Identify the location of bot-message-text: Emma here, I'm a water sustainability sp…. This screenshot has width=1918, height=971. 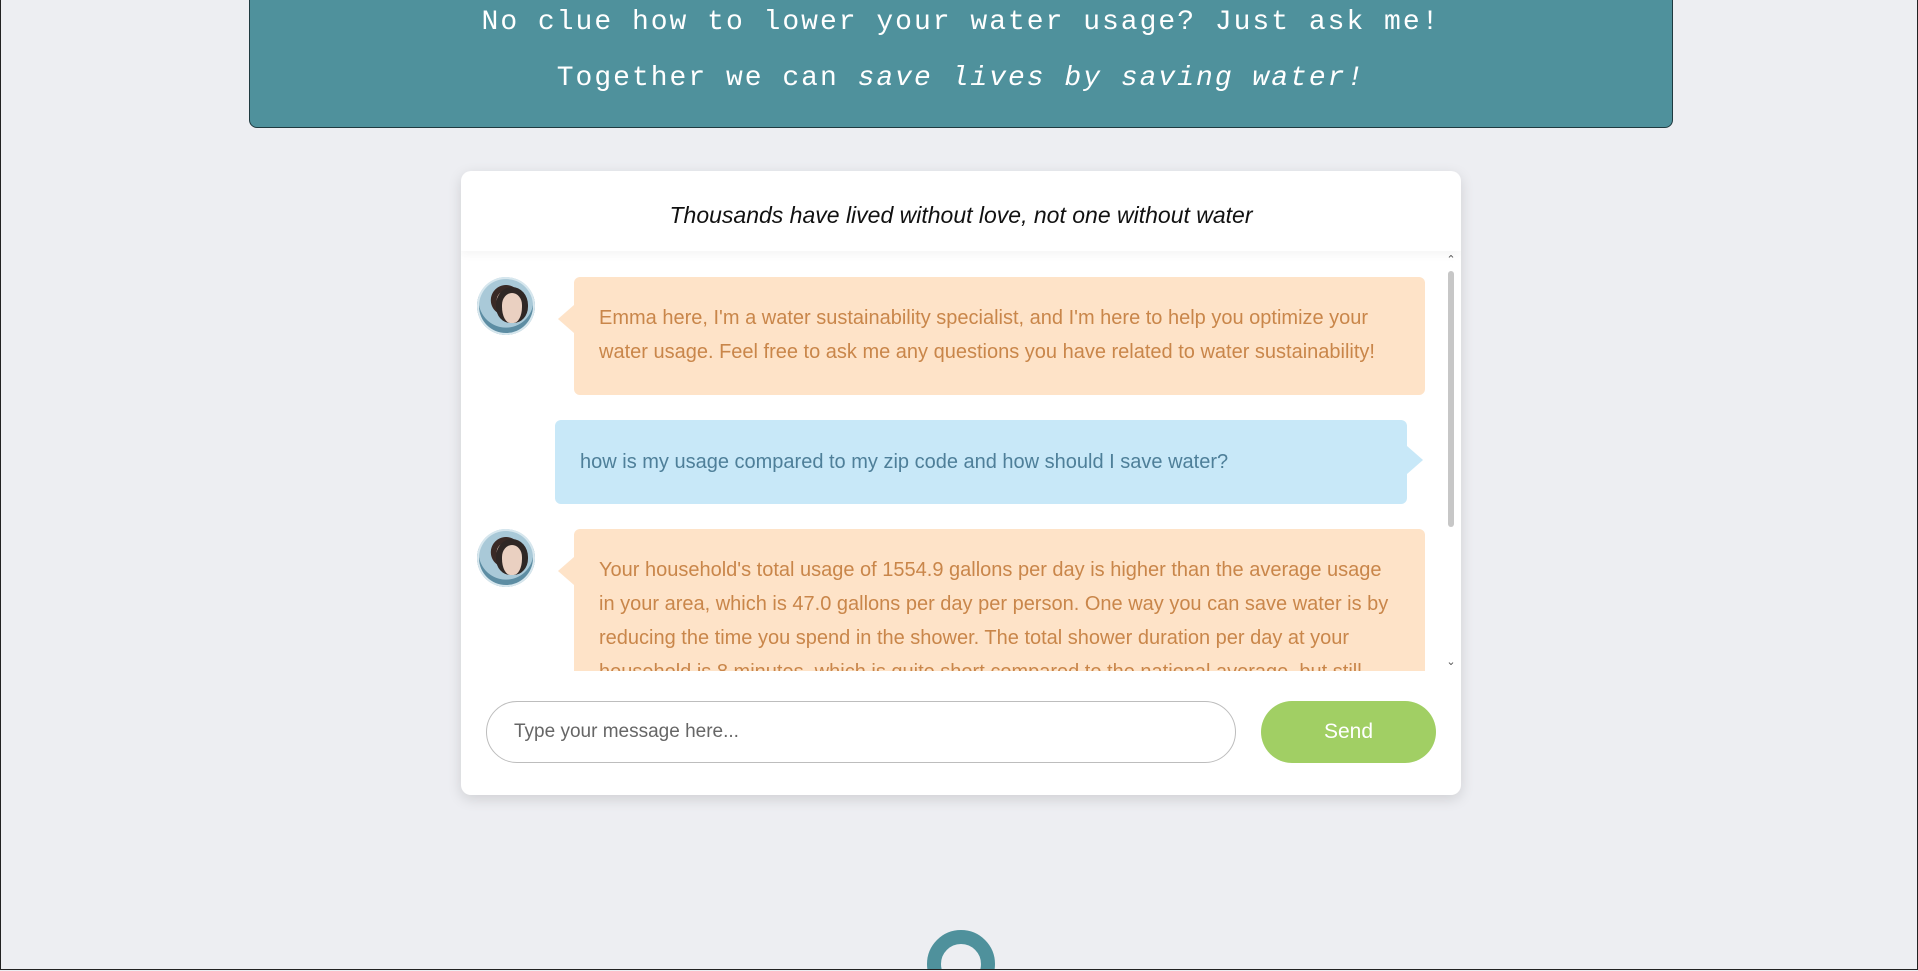
(987, 335).